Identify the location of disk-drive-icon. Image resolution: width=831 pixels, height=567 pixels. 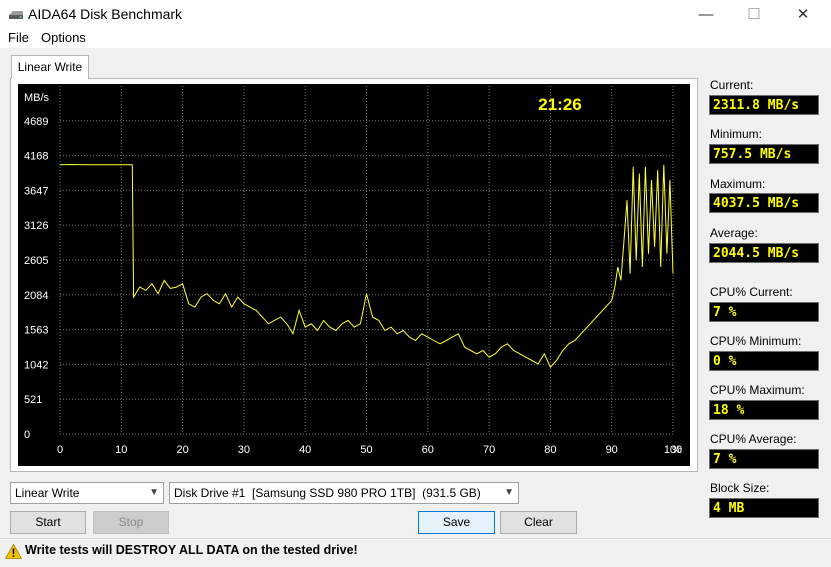
(16, 15).